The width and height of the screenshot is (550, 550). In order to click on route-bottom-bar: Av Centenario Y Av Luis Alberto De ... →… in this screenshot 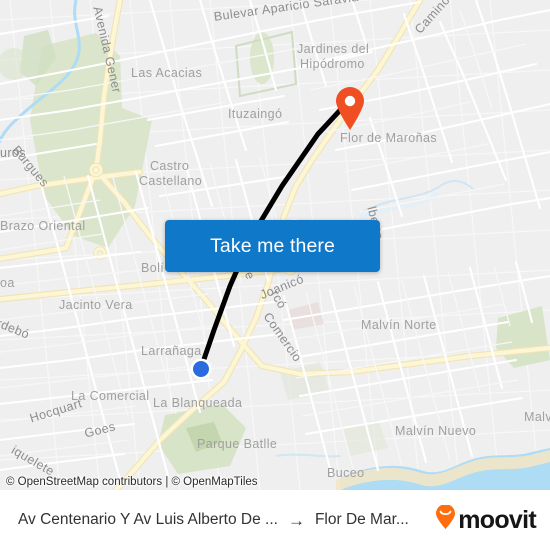, I will do `click(275, 520)`.